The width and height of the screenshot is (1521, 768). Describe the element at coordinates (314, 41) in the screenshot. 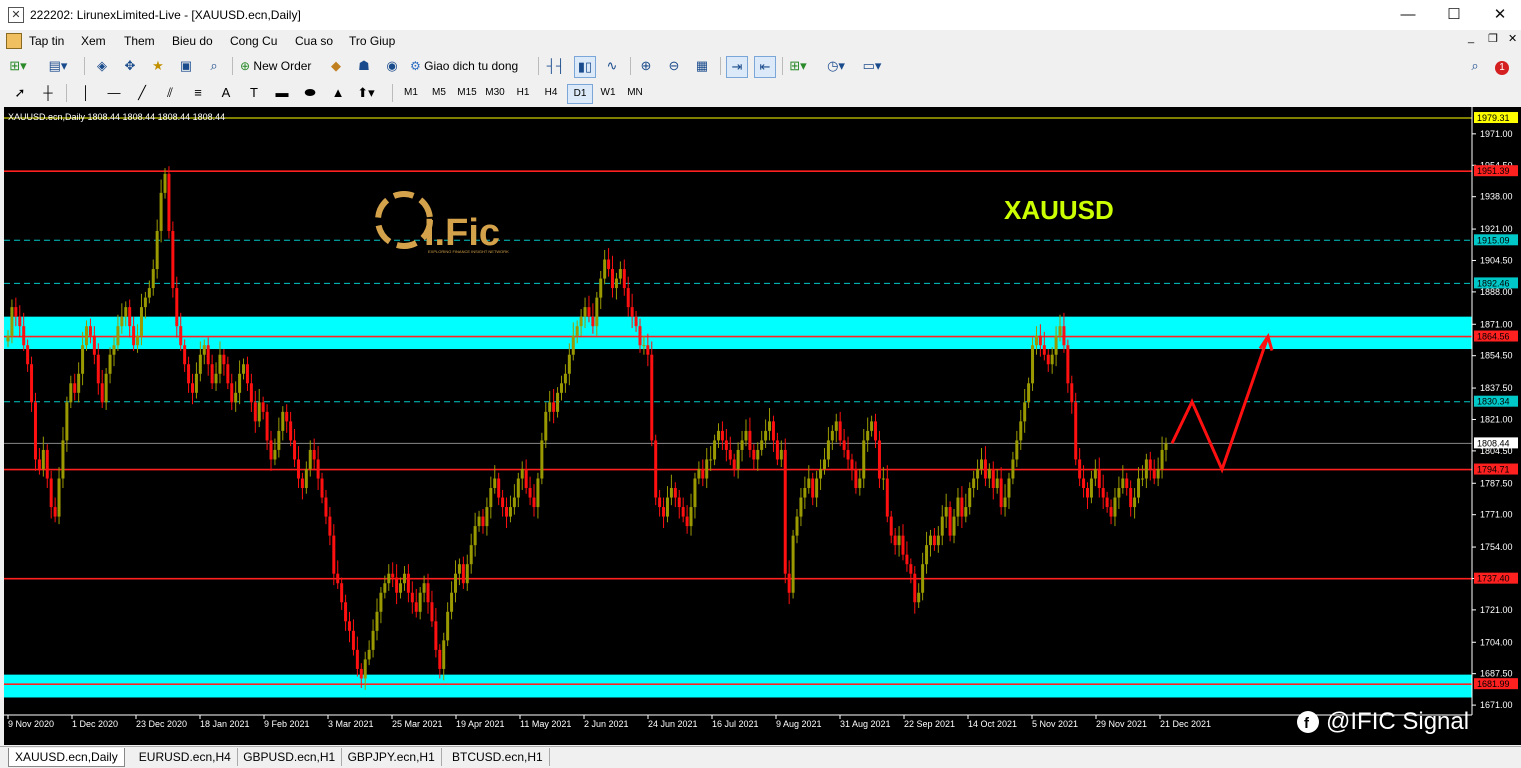

I see `menu-item-window: Cua so` at that location.